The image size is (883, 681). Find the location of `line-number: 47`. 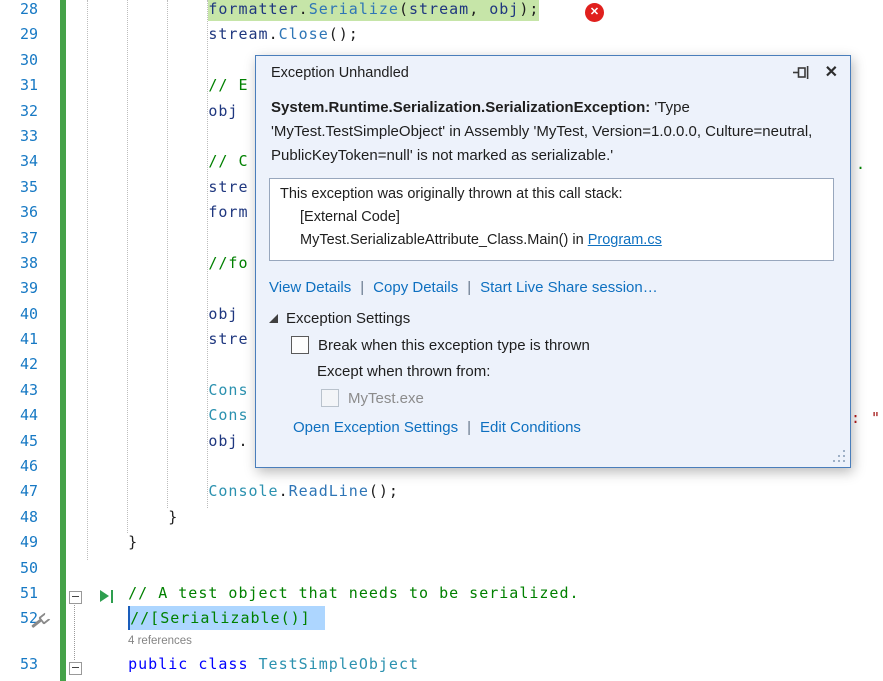

line-number: 47 is located at coordinates (19, 491).